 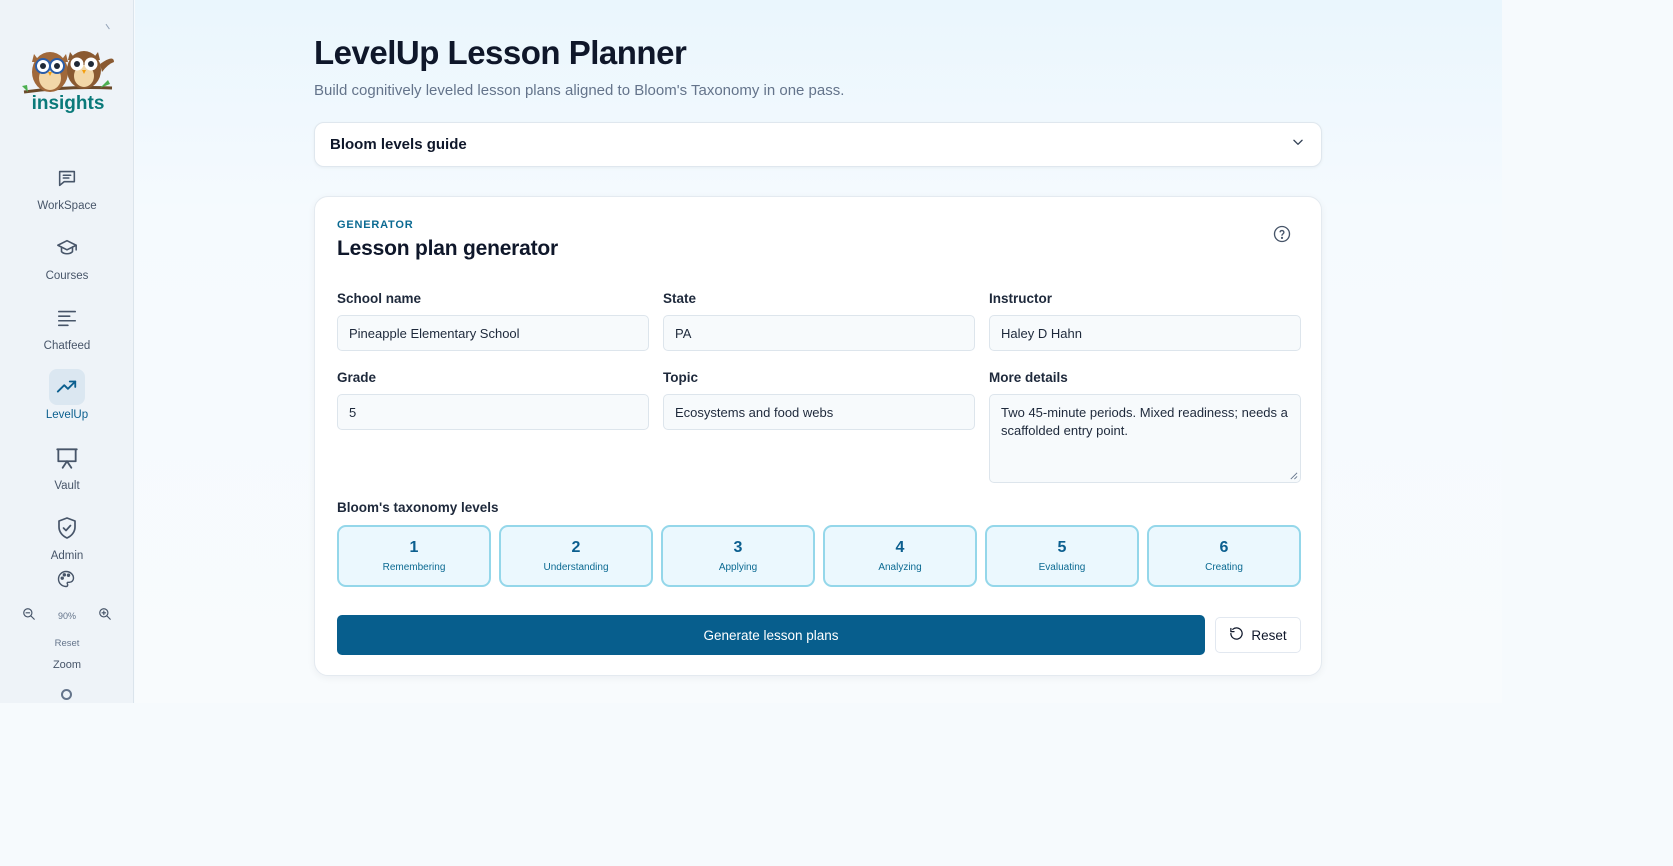 What do you see at coordinates (67, 206) in the screenshot?
I see `sidebar-item-label: WorkSpace` at bounding box center [67, 206].